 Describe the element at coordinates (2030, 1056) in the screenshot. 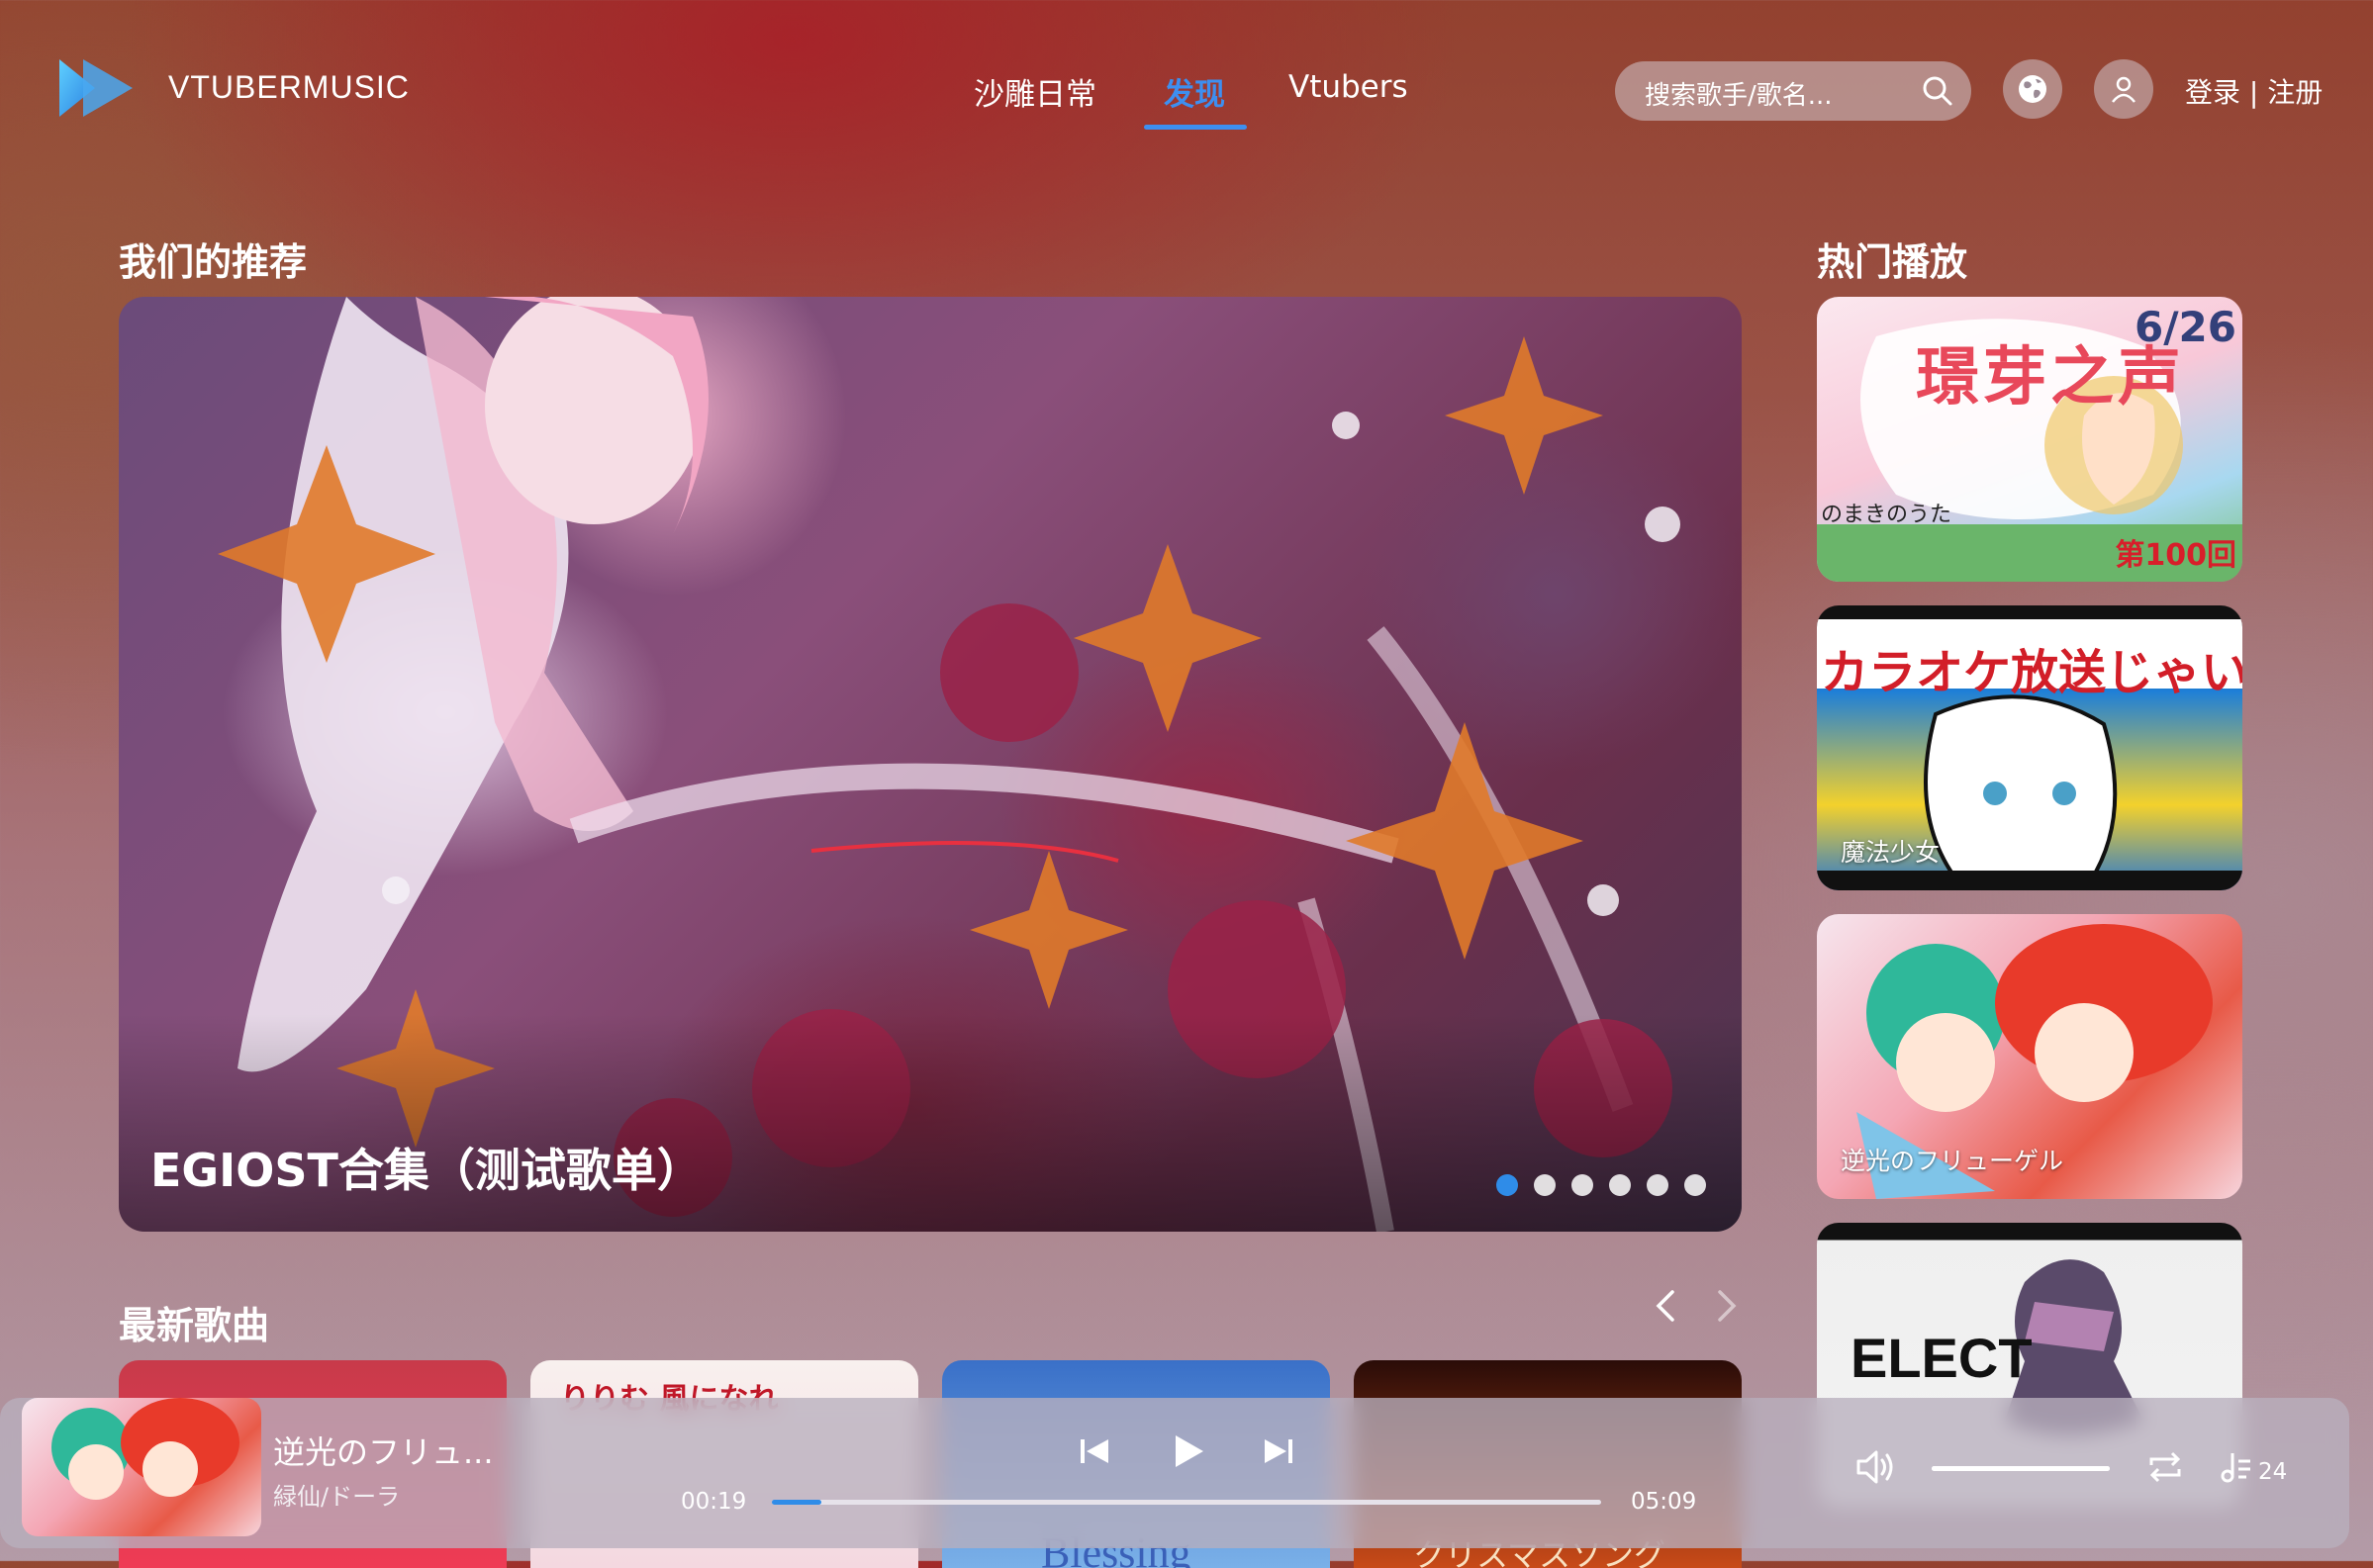

I see `hot-card: 逆光のフリューゲル` at that location.